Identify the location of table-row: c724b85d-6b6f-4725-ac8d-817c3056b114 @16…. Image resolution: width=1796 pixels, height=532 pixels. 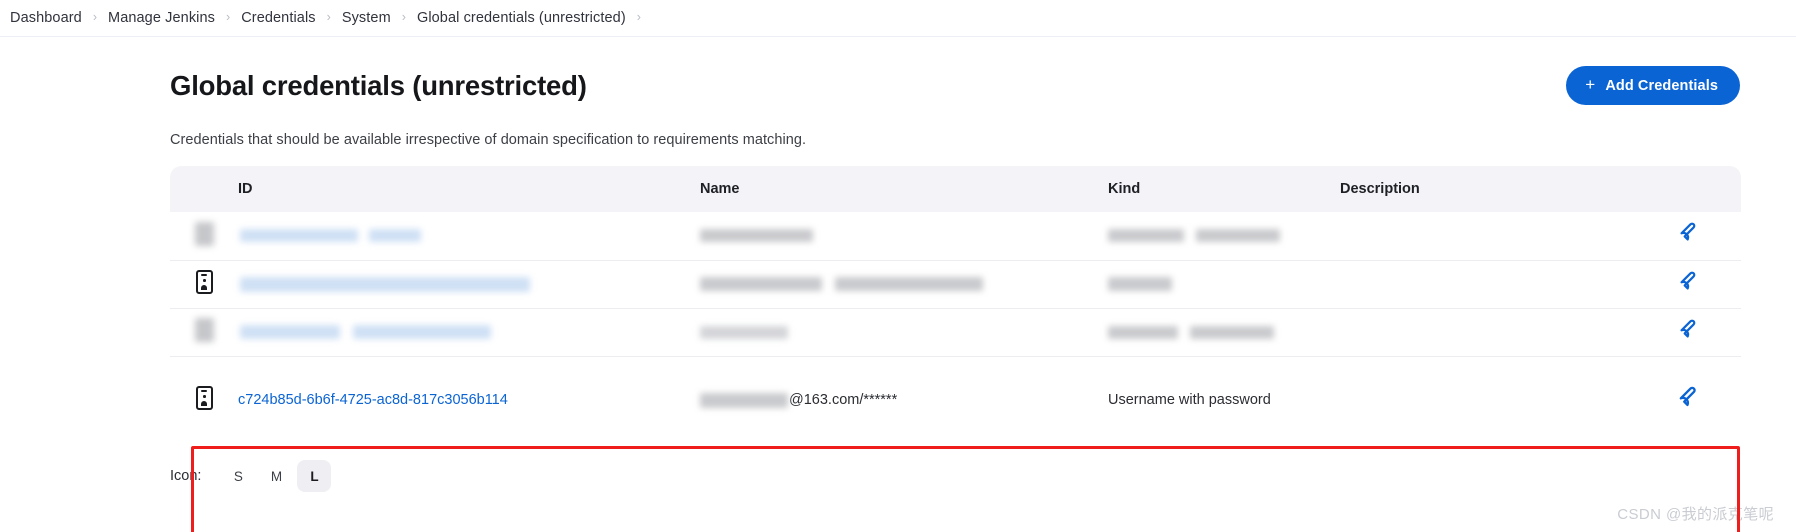
(955, 400).